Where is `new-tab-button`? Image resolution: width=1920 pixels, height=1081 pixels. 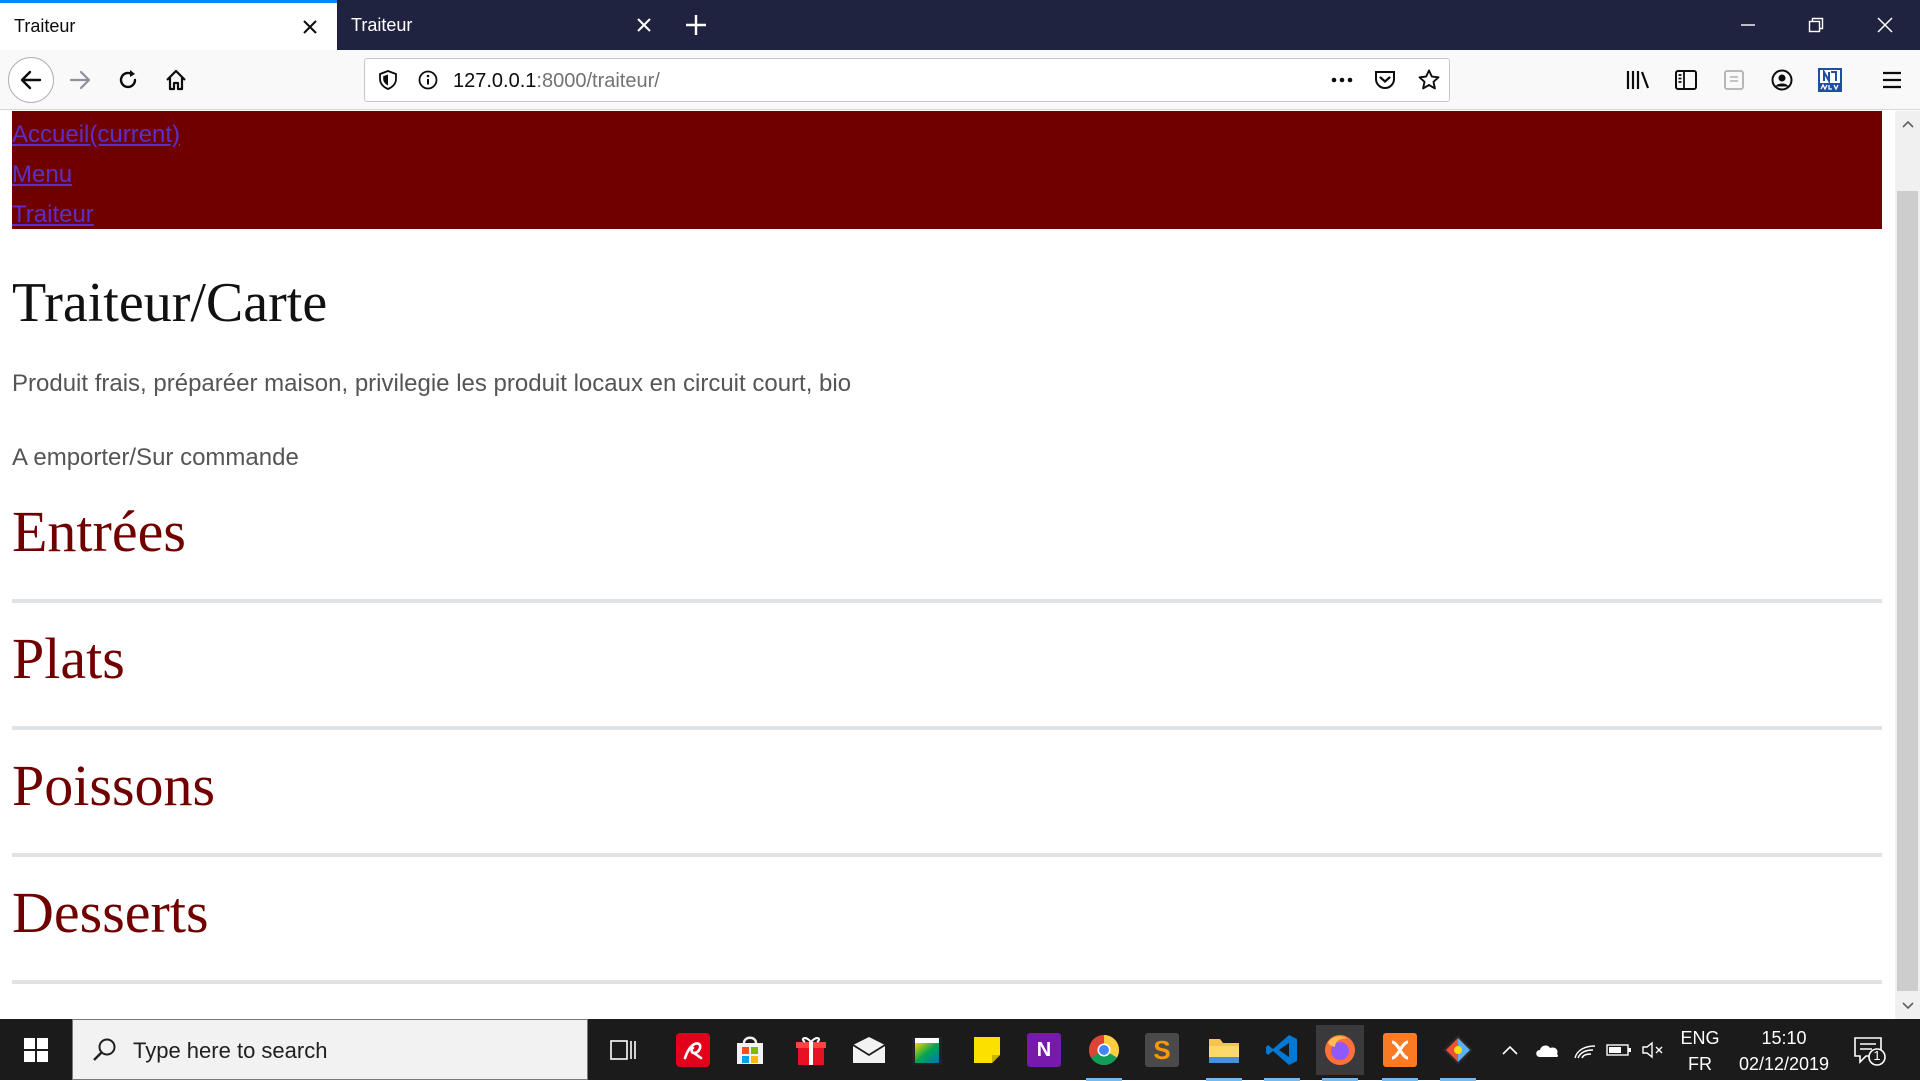 new-tab-button is located at coordinates (696, 25).